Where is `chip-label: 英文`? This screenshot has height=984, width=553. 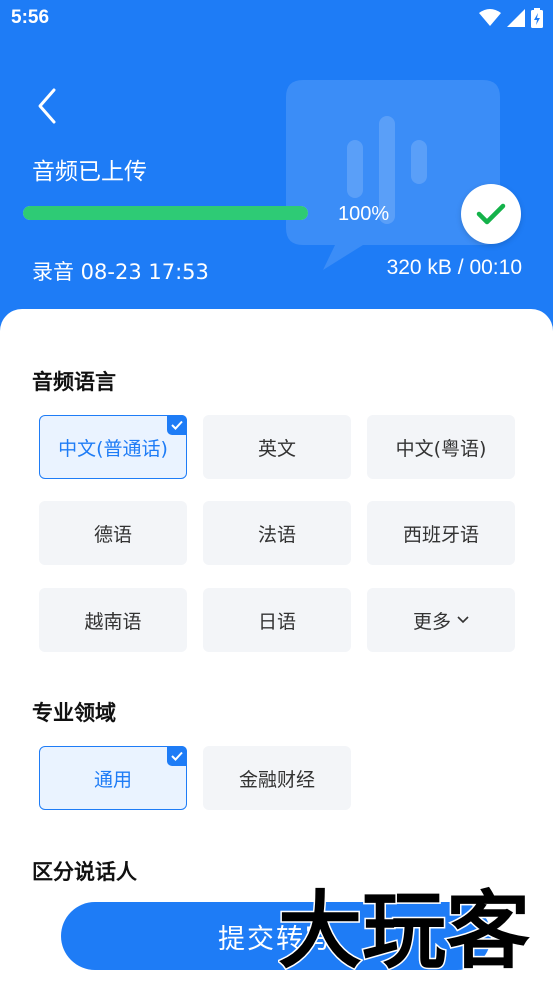 chip-label: 英文 is located at coordinates (276, 448).